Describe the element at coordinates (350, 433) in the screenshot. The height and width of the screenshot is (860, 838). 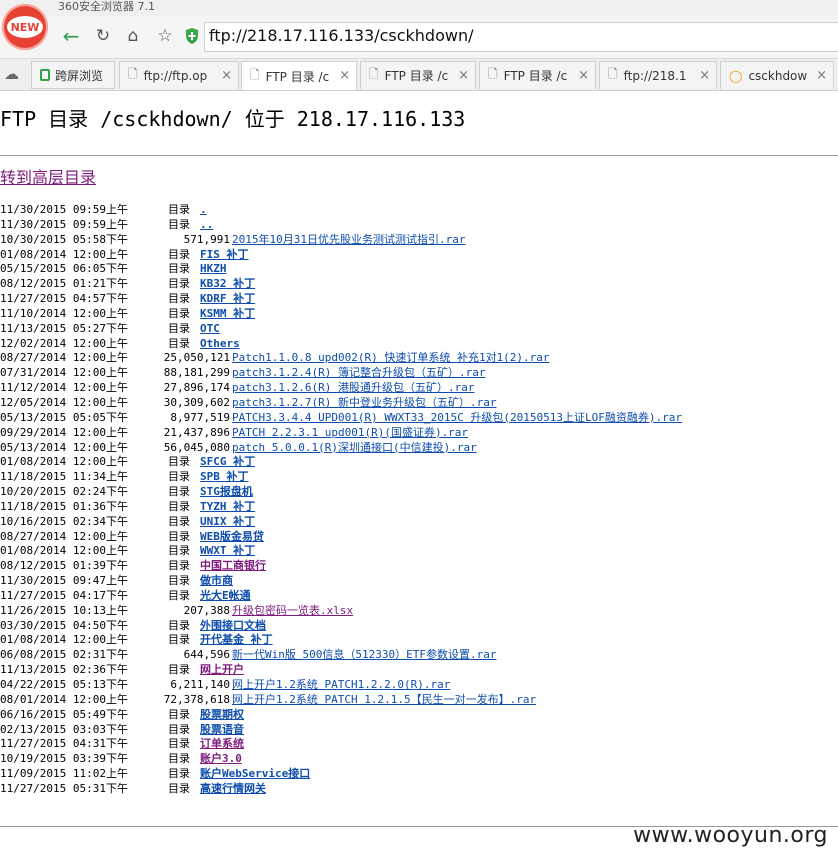
I see `file-link: PATCH 2.2.3.1 upd001(R)(国盛证券).rar` at that location.